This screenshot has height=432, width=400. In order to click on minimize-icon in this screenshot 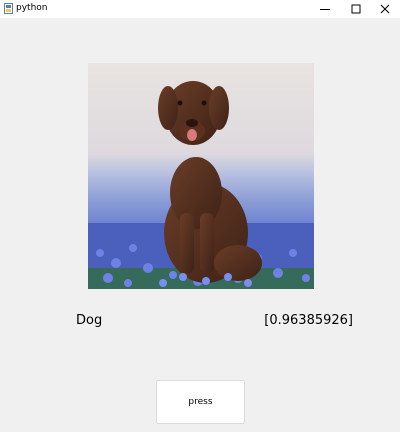, I will do `click(325, 9)`.